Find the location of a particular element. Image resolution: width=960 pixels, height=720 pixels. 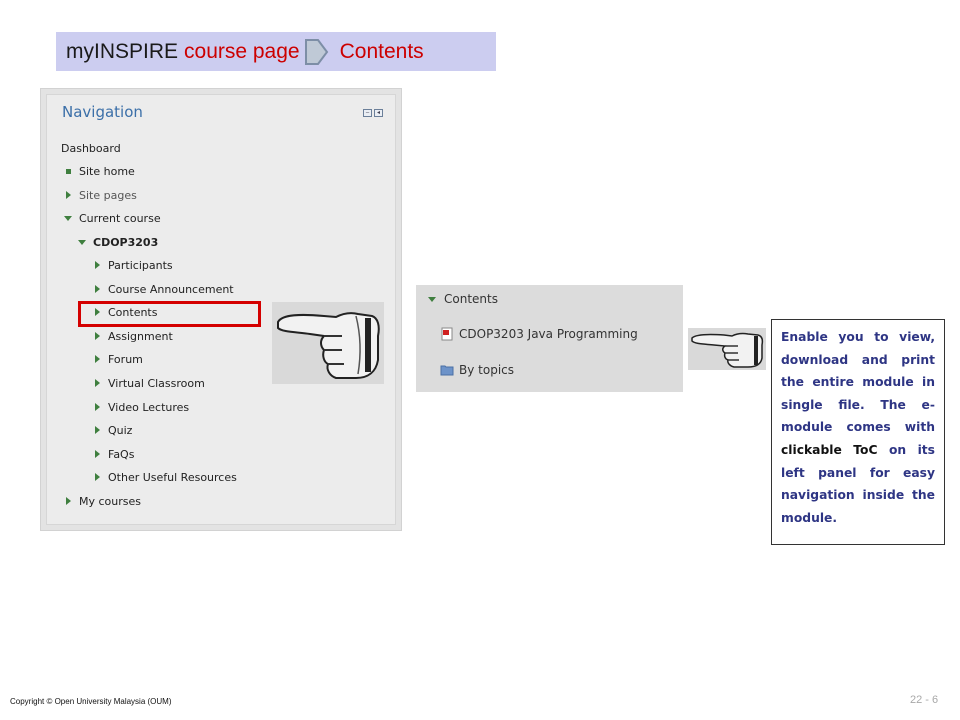

nav-item-label: Site home is located at coordinates (107, 171).